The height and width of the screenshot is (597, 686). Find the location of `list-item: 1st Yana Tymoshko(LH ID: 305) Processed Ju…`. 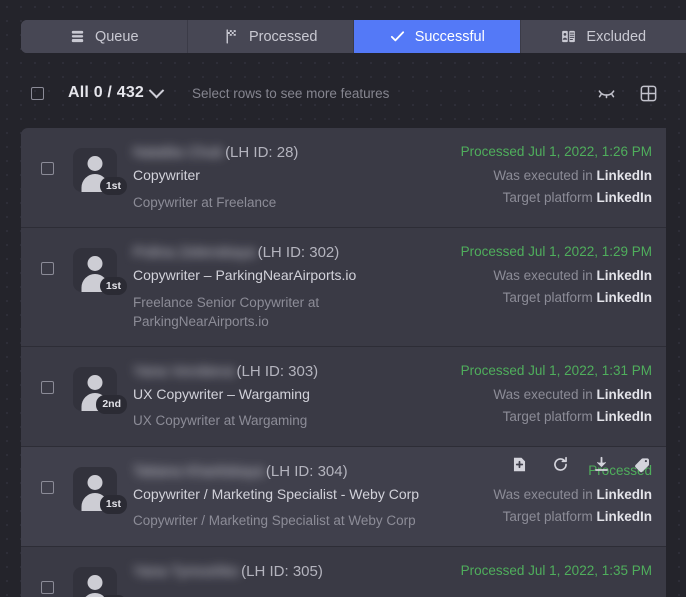

list-item: 1st Yana Tymoshko(LH ID: 305) Processed Ju… is located at coordinates (343, 572).